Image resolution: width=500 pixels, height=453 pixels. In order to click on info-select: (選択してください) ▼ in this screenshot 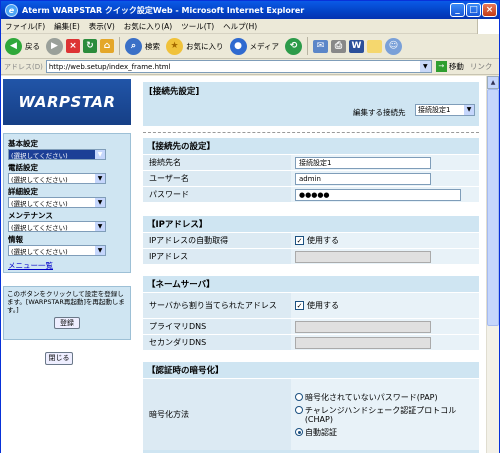, I will do `click(57, 250)`.